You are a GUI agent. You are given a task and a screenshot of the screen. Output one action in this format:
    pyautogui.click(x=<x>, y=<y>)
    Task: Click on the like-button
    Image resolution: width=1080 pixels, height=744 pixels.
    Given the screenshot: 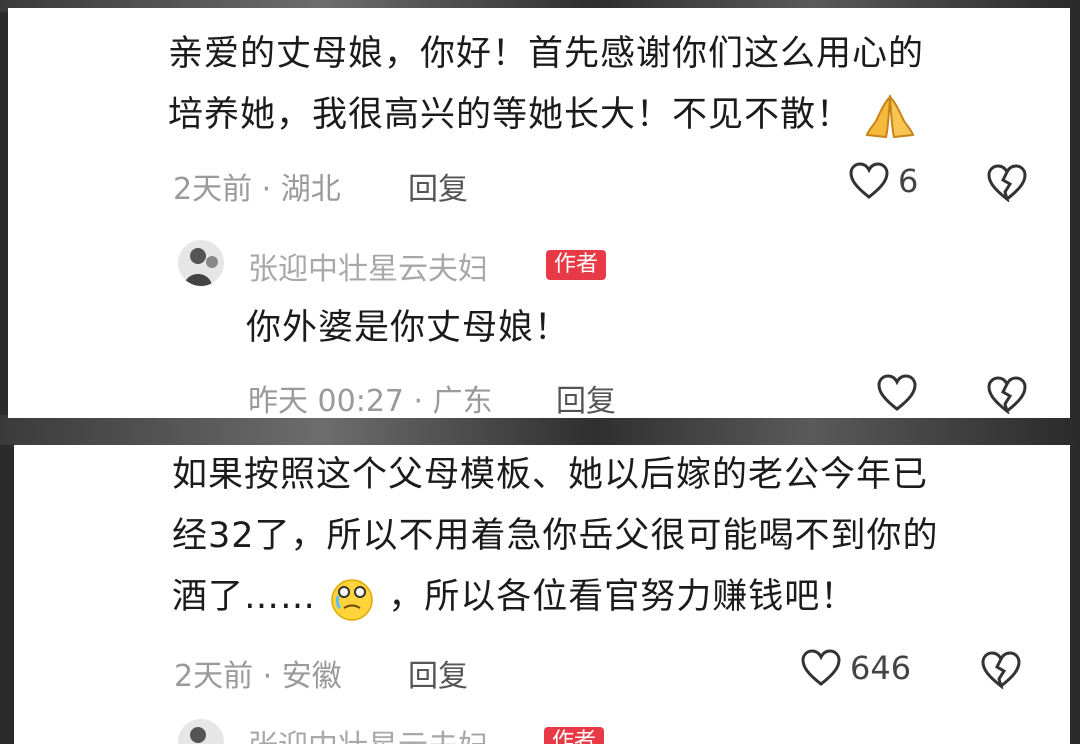 What is the action you would take?
    pyautogui.click(x=901, y=393)
    